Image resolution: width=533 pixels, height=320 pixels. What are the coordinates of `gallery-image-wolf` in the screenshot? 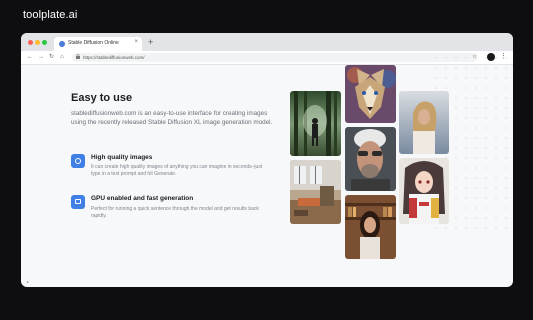 It's located at (370, 94).